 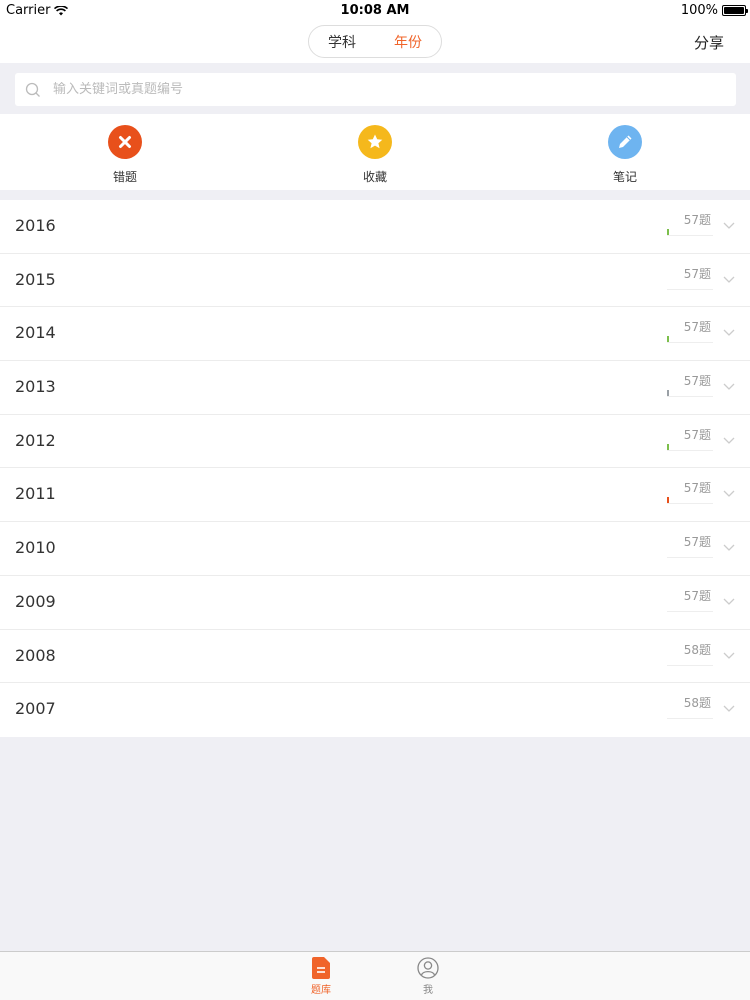 I want to click on wrong-answers-icon, so click(x=125, y=142).